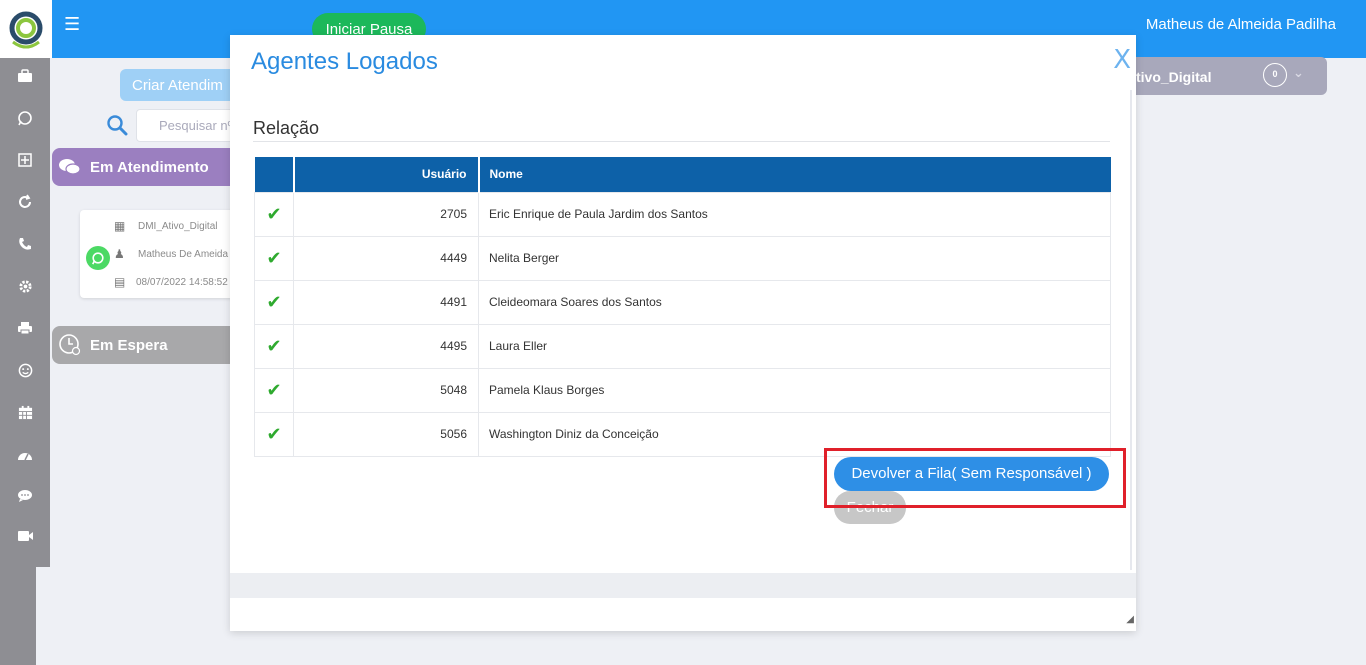 The width and height of the screenshot is (1366, 665). I want to click on app-logo, so click(26, 29).